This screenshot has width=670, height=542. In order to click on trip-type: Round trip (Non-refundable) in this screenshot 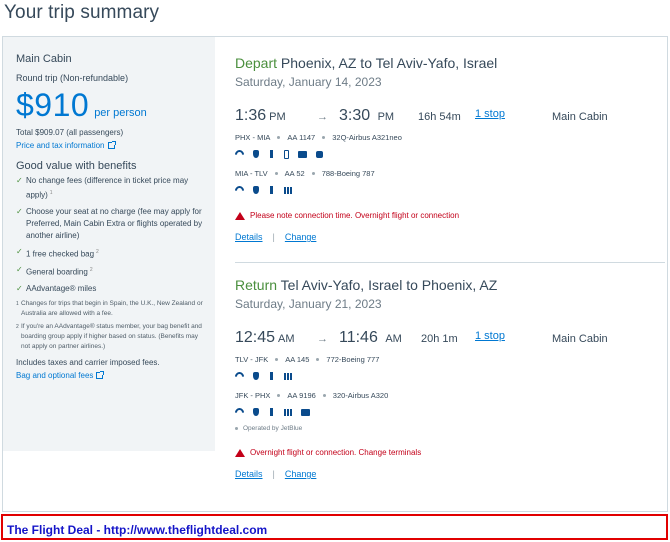, I will do `click(72, 78)`.